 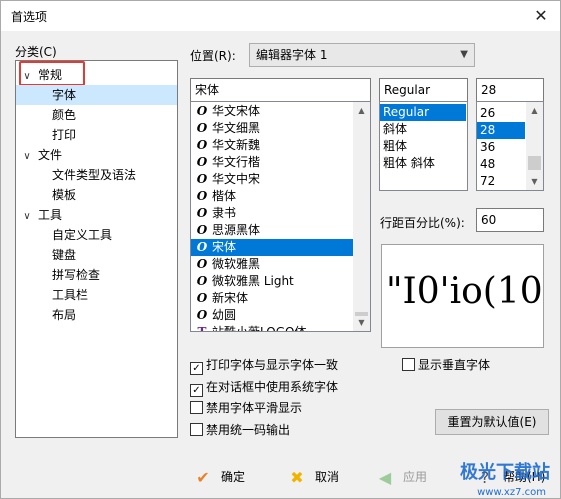 What do you see at coordinates (224, 213) in the screenshot?
I see `font-name: 隶书` at bounding box center [224, 213].